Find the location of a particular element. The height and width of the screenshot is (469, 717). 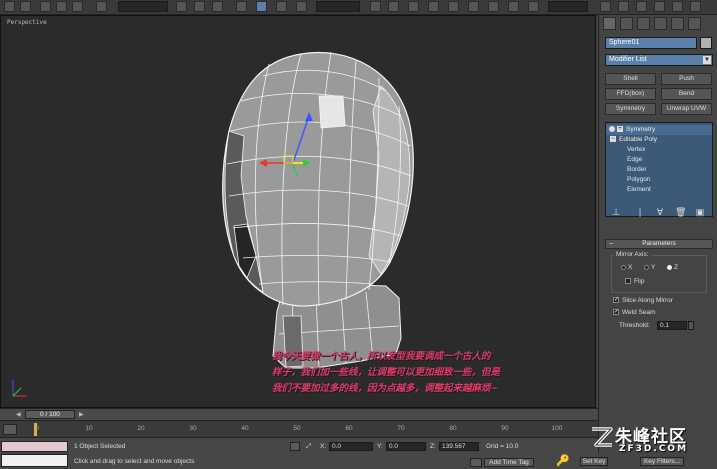

create-tab-icon is located at coordinates (609, 23).